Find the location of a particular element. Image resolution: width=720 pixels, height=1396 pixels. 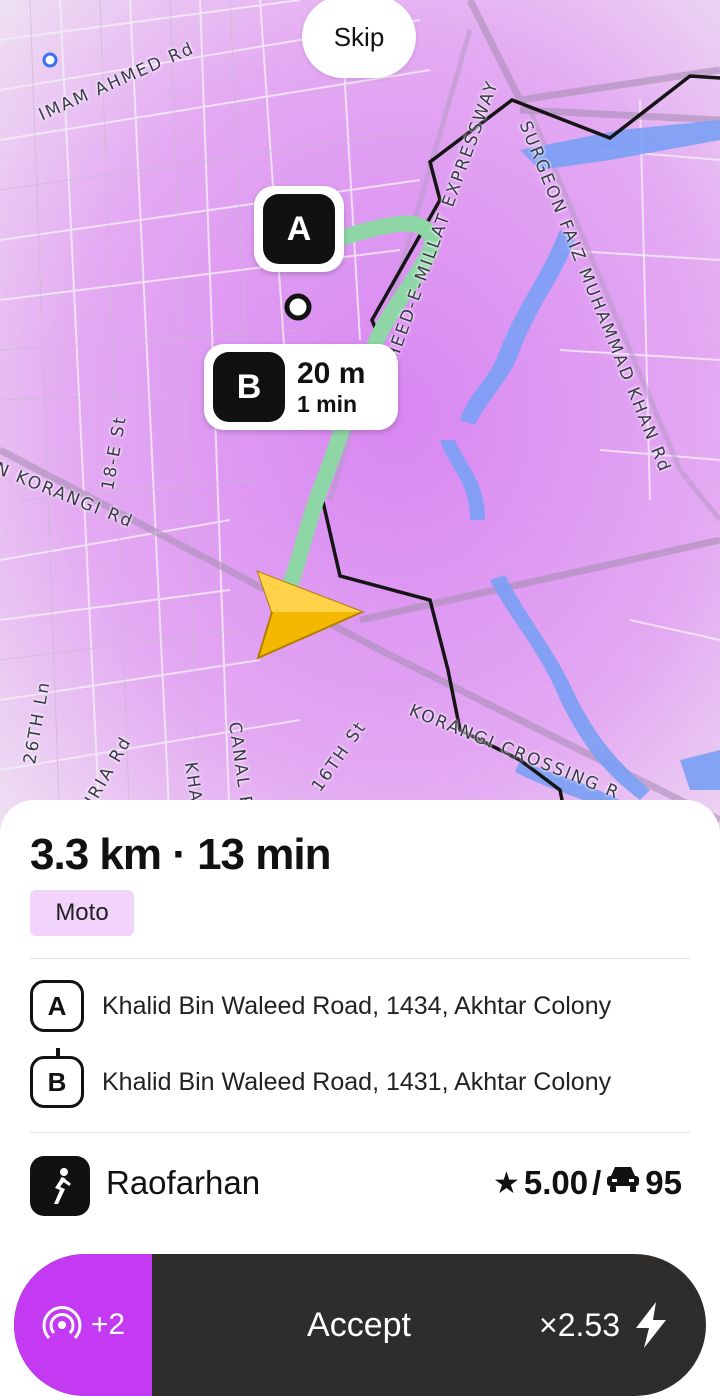

dropoff-pin-letter: B is located at coordinates (249, 387).